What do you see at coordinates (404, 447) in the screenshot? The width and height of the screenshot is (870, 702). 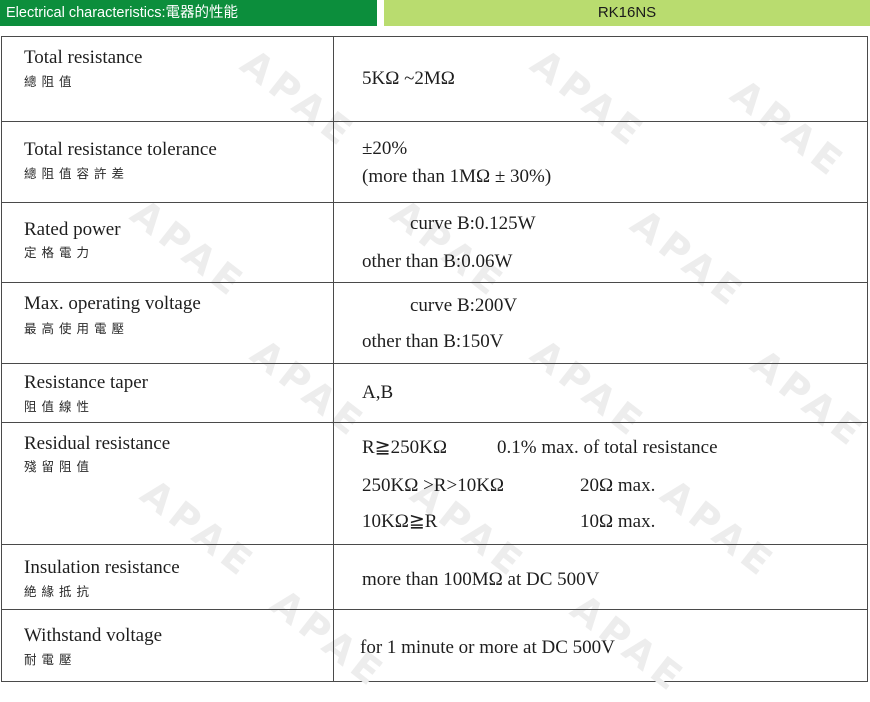 I see `row-value: R≧250KΩ` at bounding box center [404, 447].